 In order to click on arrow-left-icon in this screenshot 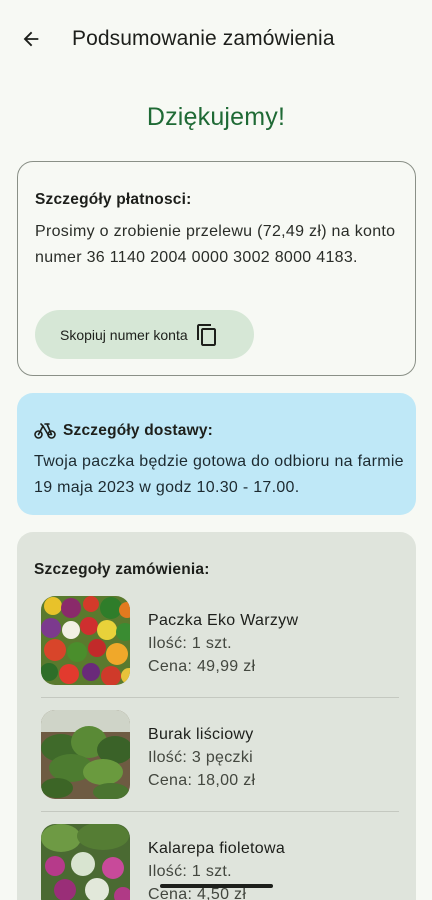, I will do `click(31, 39)`.